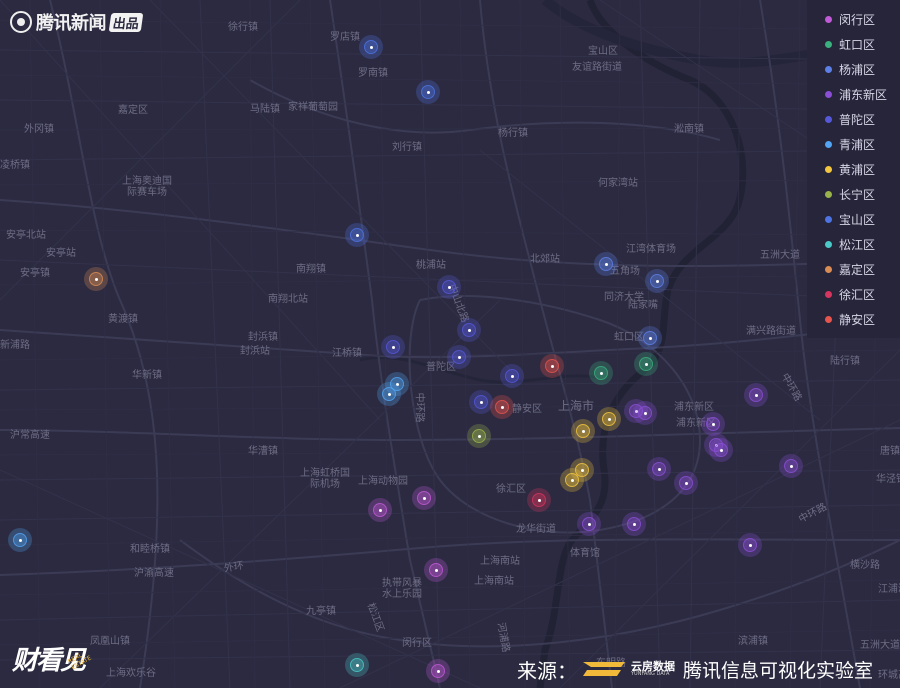  I want to click on place-label: 黄渡镇, so click(123, 319).